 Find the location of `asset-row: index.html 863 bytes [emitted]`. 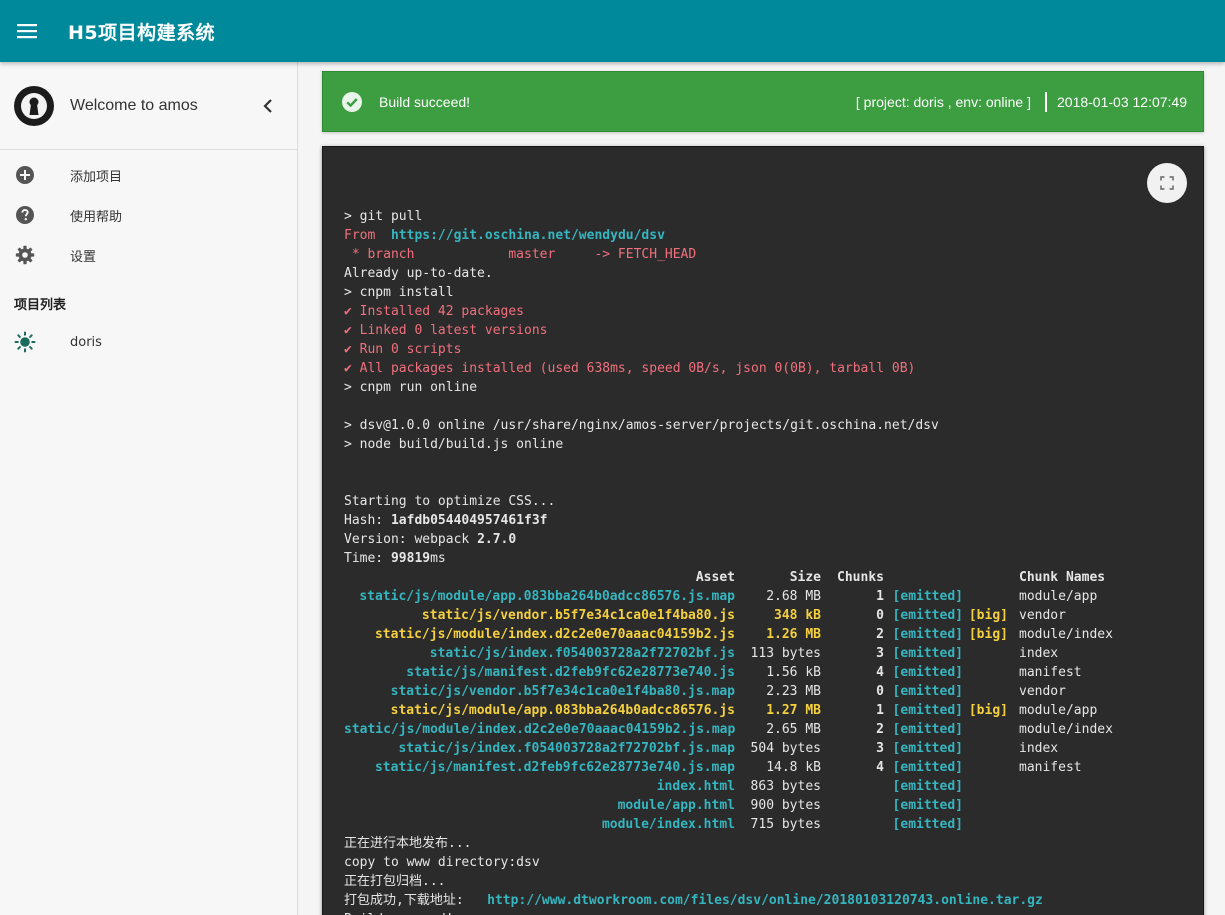

asset-row: index.html 863 bytes [emitted] is located at coordinates (756, 786).